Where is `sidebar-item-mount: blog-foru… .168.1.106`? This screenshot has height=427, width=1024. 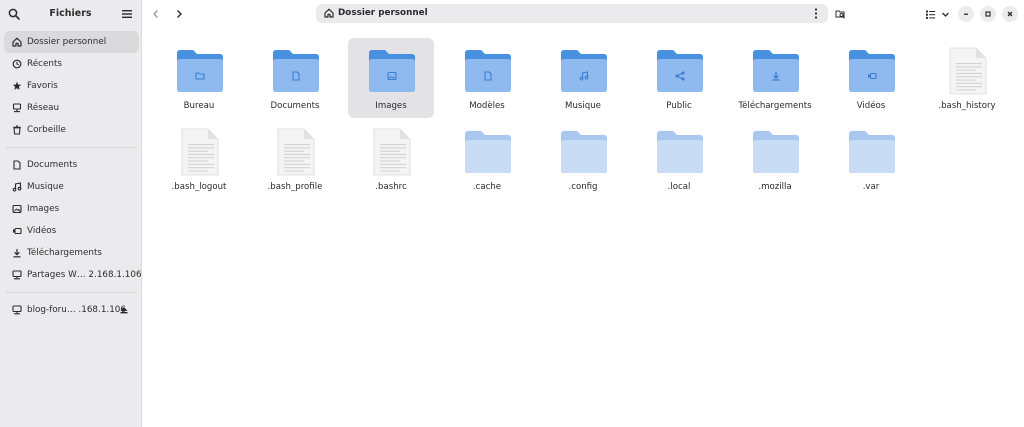
sidebar-item-mount: blog-foru… .168.1.106 is located at coordinates (71, 310).